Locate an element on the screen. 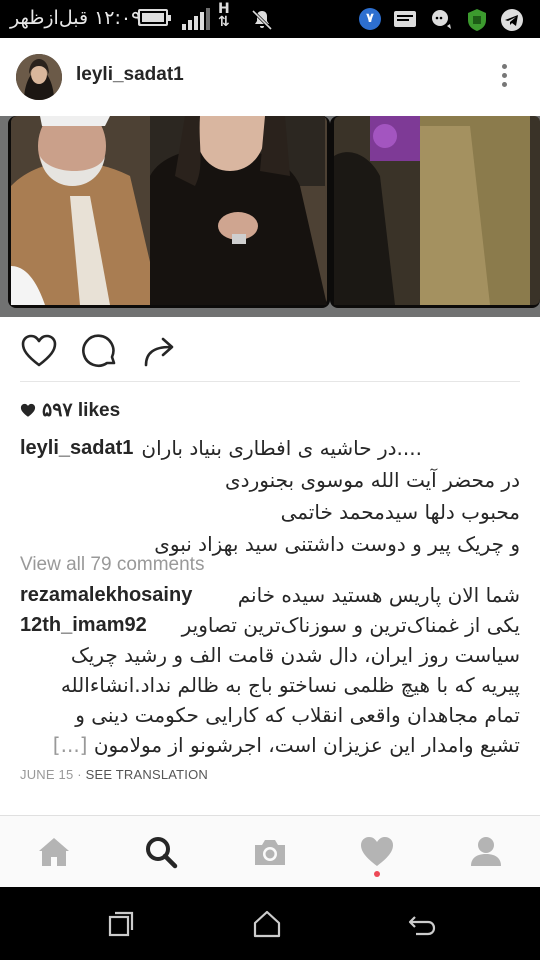 The width and height of the screenshot is (540, 960). status-time: ۱۲:۰۹ قبل‌ازظهر is located at coordinates (76, 18).